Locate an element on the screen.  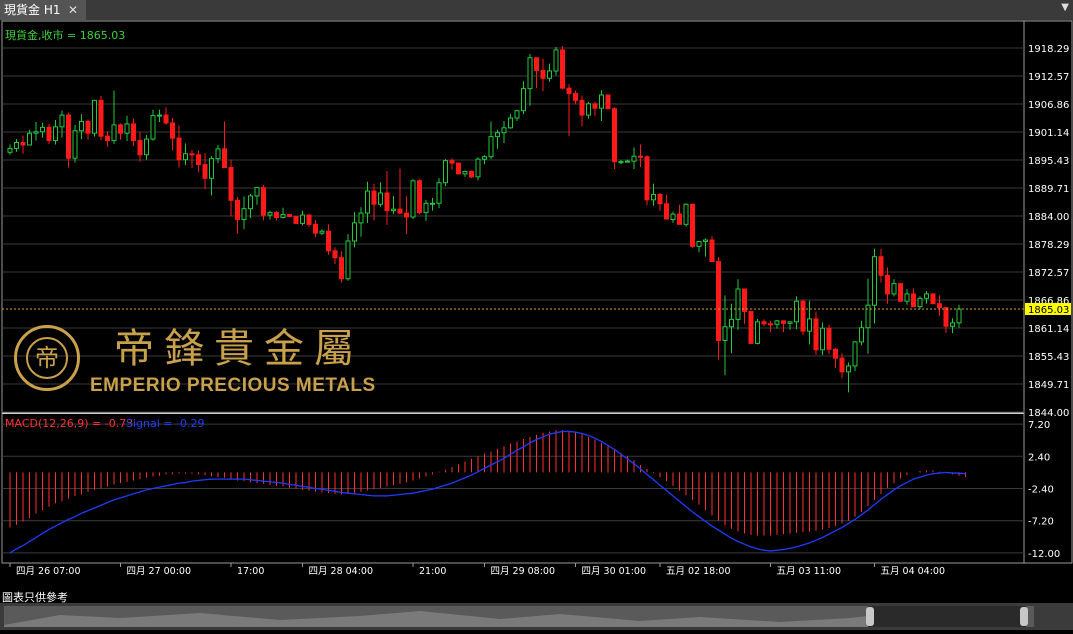
tab-chart-xau-h1: 現貨金 H1 ✕ is located at coordinates (43, 10).